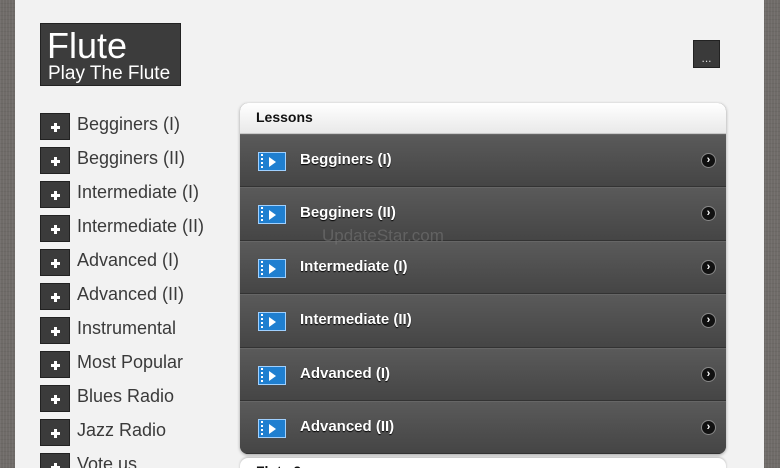  I want to click on sidebar-item-vote-us: Vote us, so click(135, 457).